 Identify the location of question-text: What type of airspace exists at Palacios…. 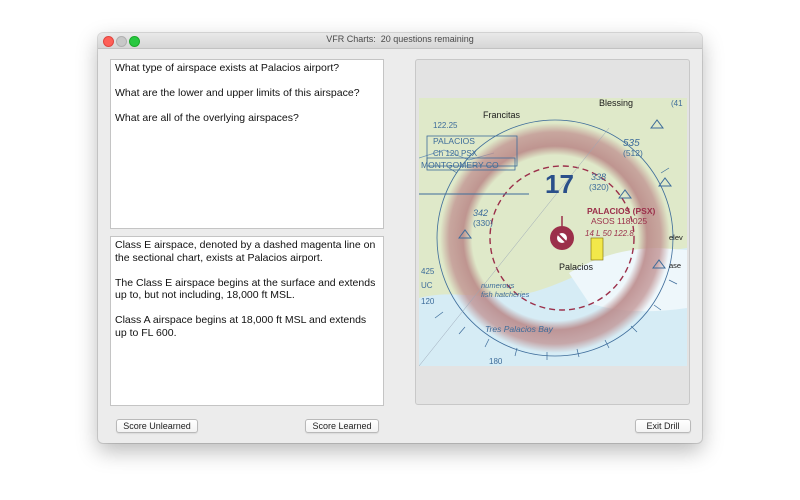
(227, 68).